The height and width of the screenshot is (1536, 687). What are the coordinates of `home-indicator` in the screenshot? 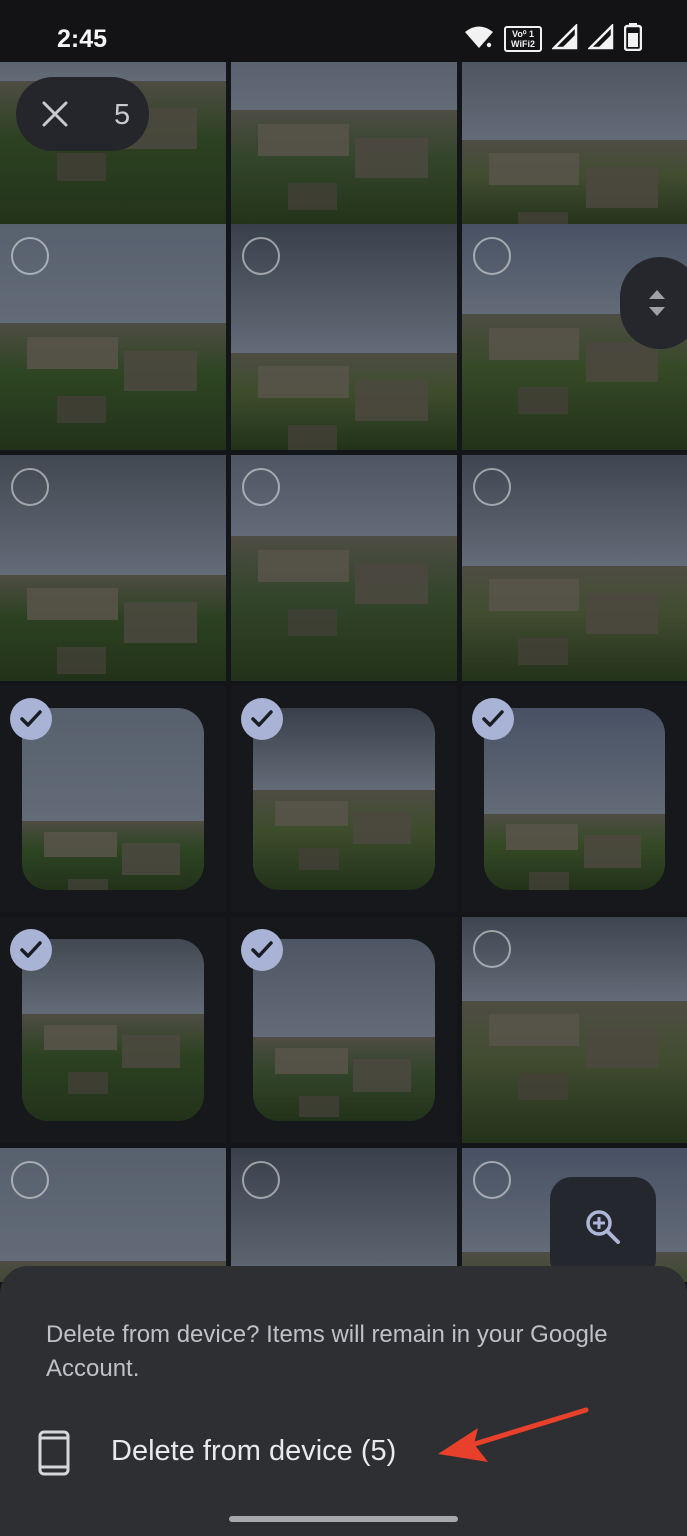 It's located at (343, 1519).